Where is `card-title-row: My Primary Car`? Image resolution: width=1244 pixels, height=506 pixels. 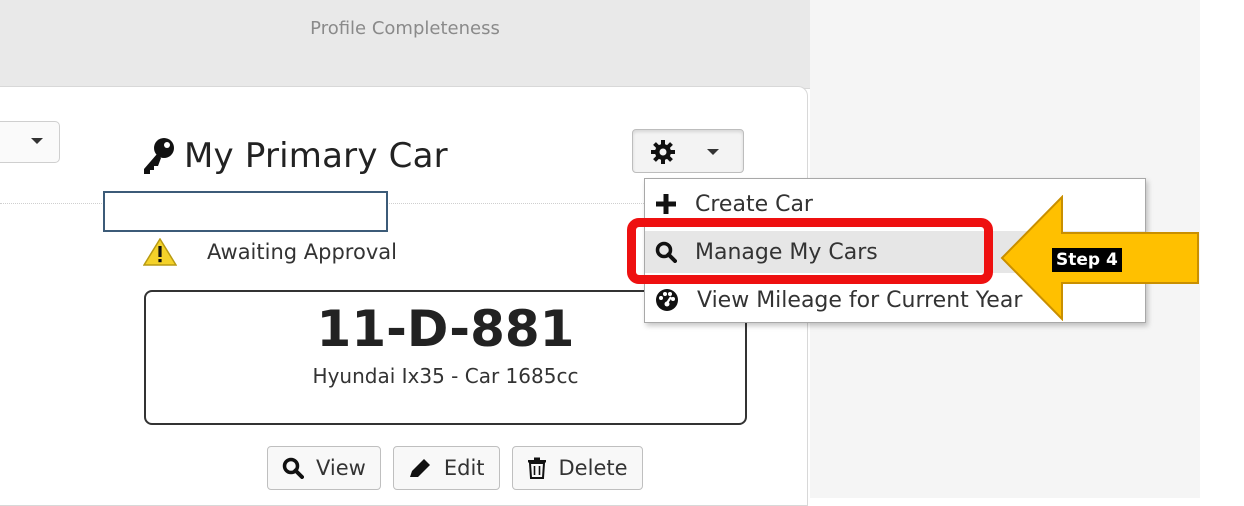 card-title-row: My Primary Car is located at coordinates (294, 156).